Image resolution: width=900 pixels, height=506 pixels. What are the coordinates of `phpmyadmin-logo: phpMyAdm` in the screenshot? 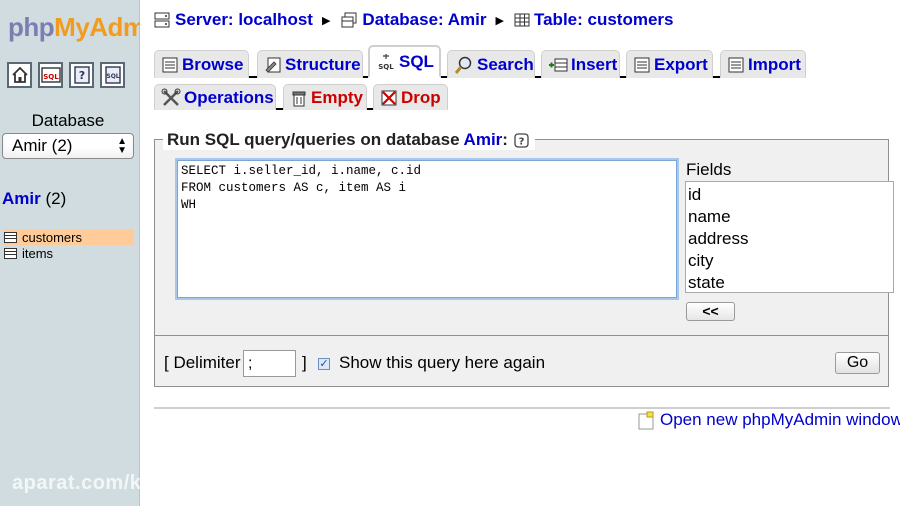 It's located at (74, 27).